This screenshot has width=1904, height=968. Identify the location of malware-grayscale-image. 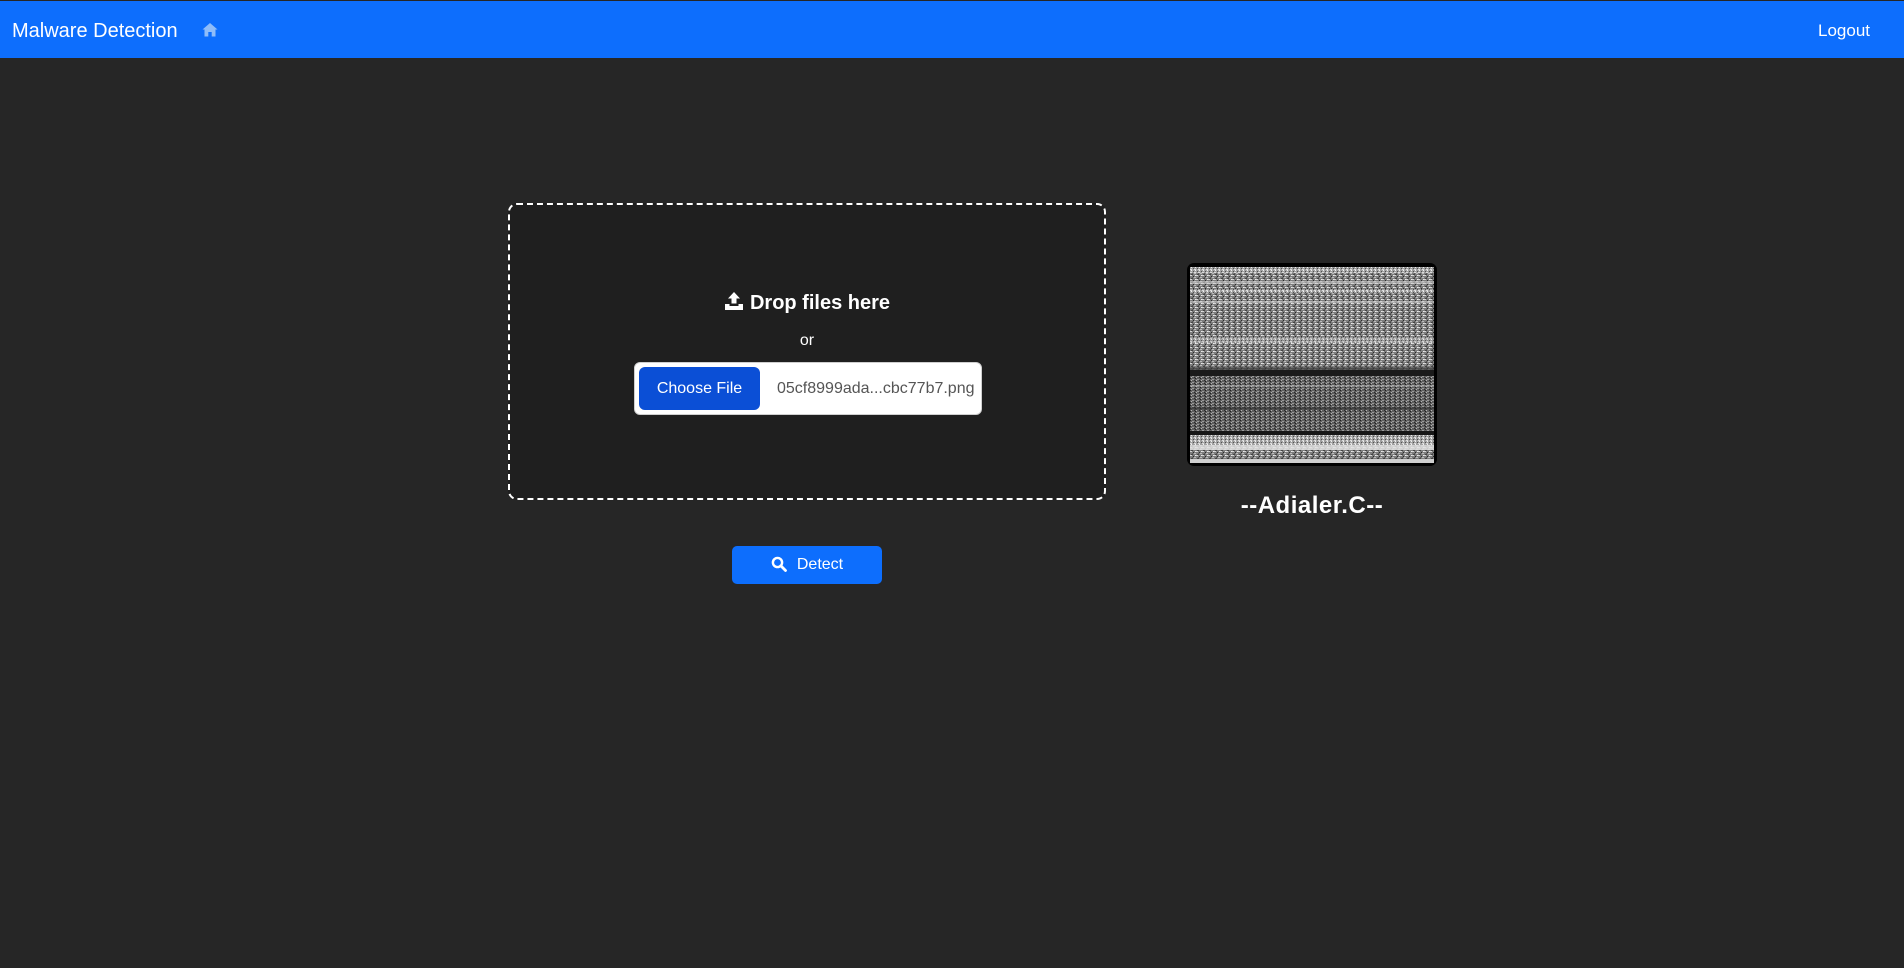
(1312, 365).